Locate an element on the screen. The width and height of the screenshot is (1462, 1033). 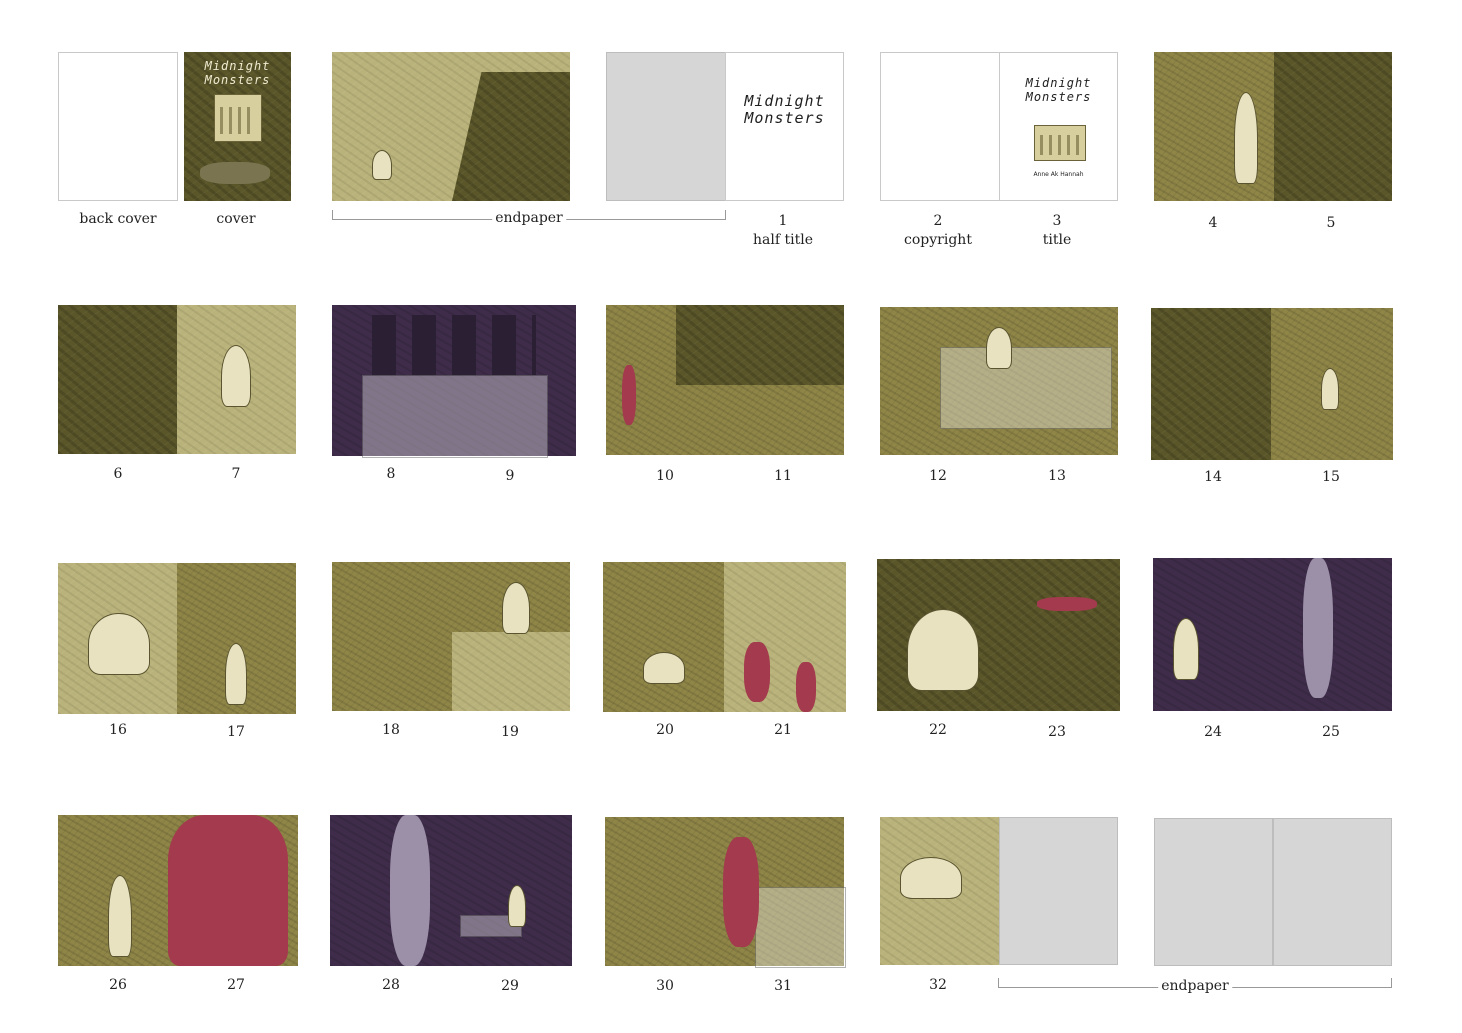
page-number-1: 1 is located at coordinates (783, 221).